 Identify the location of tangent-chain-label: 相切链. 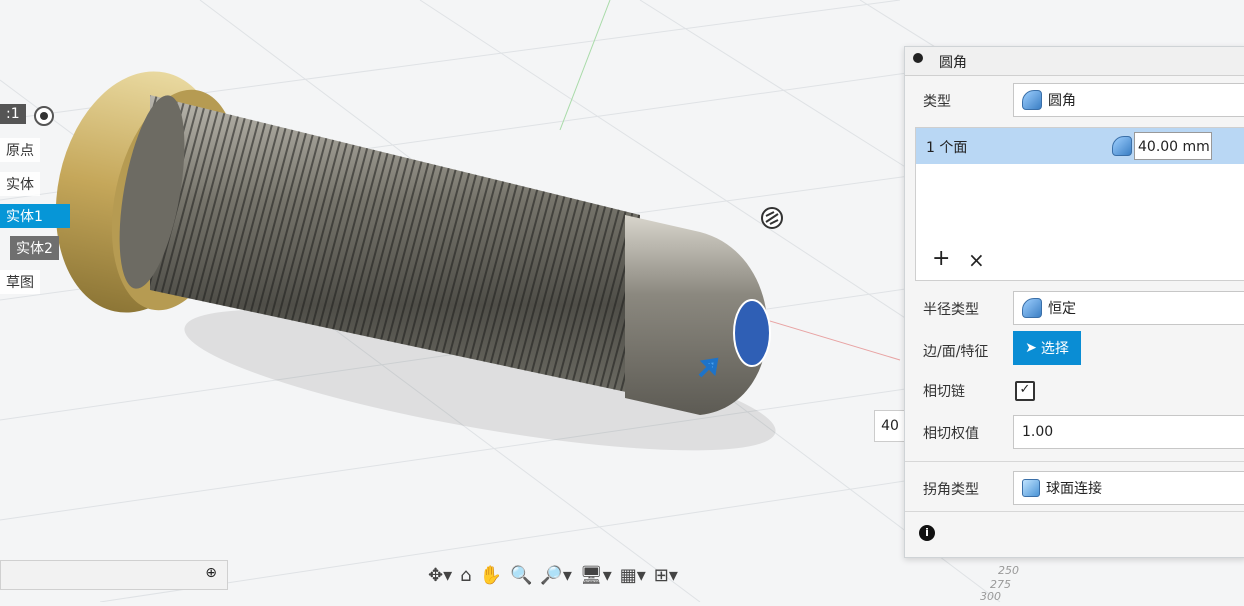
(944, 392).